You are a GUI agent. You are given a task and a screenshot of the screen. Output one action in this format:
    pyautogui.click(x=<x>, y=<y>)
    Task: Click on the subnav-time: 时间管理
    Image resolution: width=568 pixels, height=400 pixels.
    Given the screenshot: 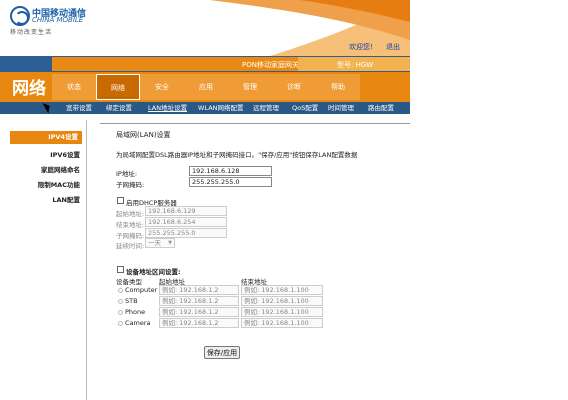 What is the action you would take?
    pyautogui.click(x=341, y=108)
    